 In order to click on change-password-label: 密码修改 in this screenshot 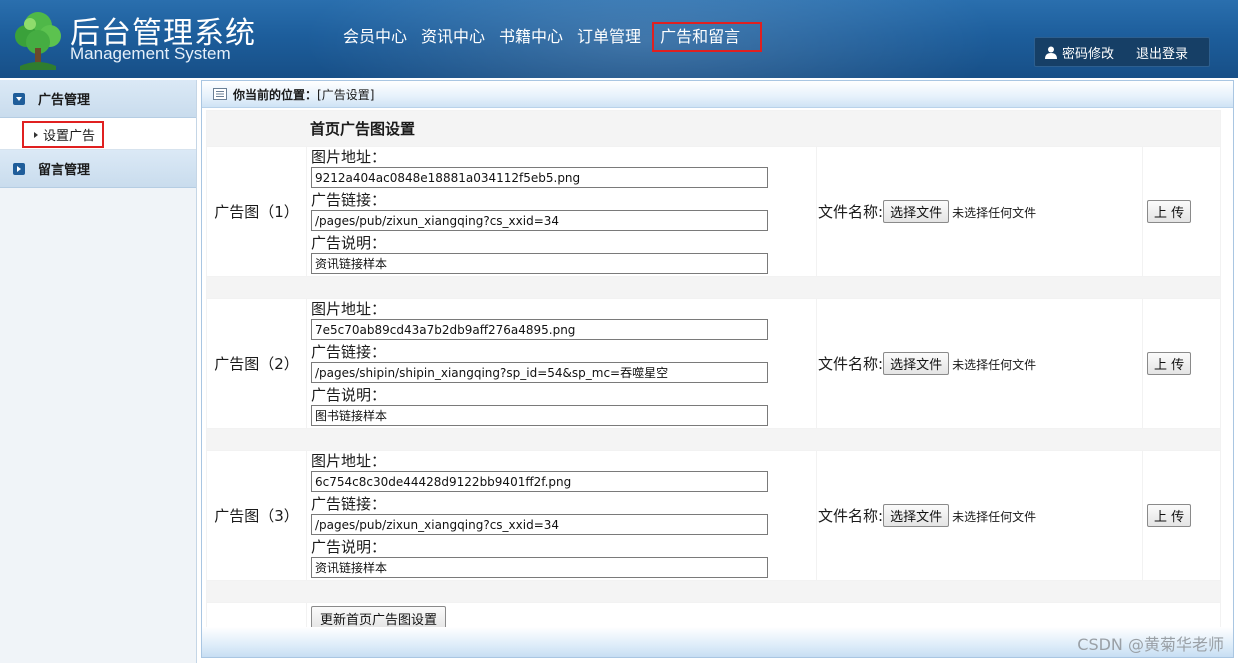, I will do `click(1088, 54)`.